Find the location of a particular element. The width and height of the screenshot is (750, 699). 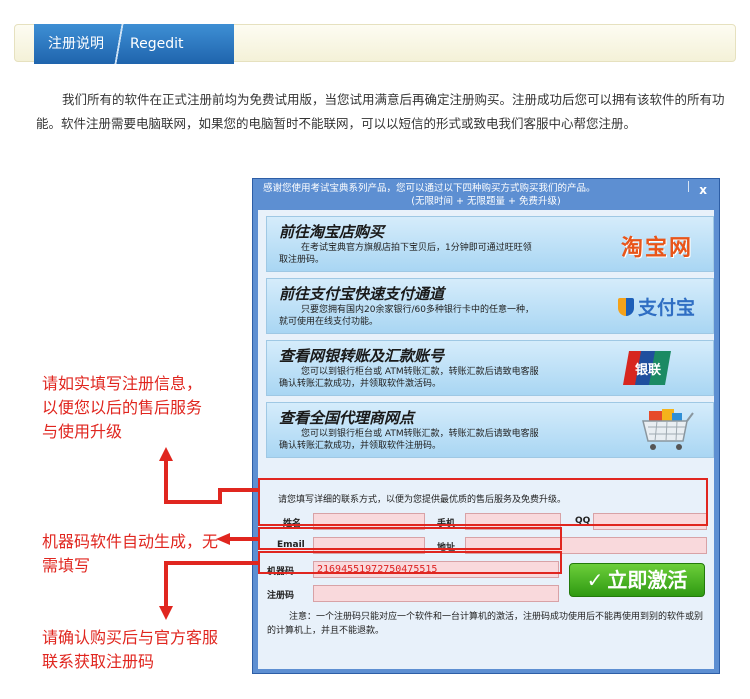

section-header-tab: 注册说明 Regedit is located at coordinates (134, 44).